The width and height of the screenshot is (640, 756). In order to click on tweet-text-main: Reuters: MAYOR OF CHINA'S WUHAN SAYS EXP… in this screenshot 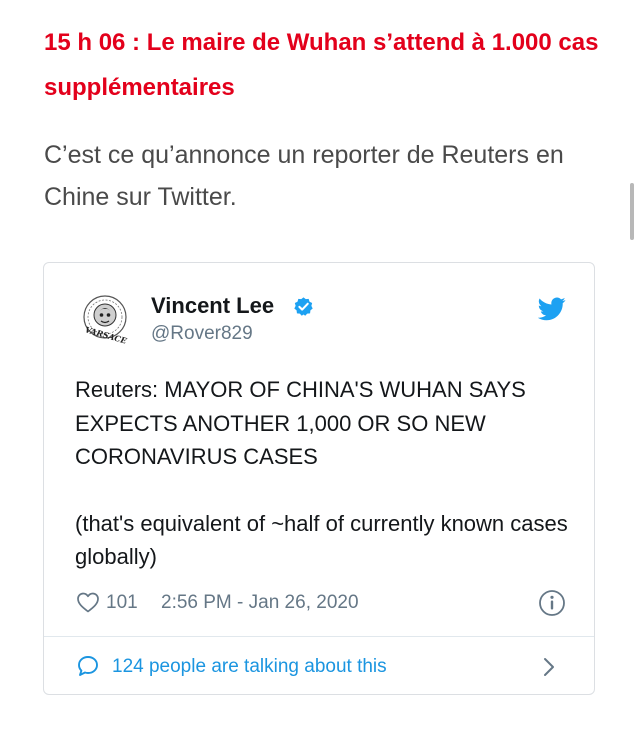, I will do `click(300, 423)`.